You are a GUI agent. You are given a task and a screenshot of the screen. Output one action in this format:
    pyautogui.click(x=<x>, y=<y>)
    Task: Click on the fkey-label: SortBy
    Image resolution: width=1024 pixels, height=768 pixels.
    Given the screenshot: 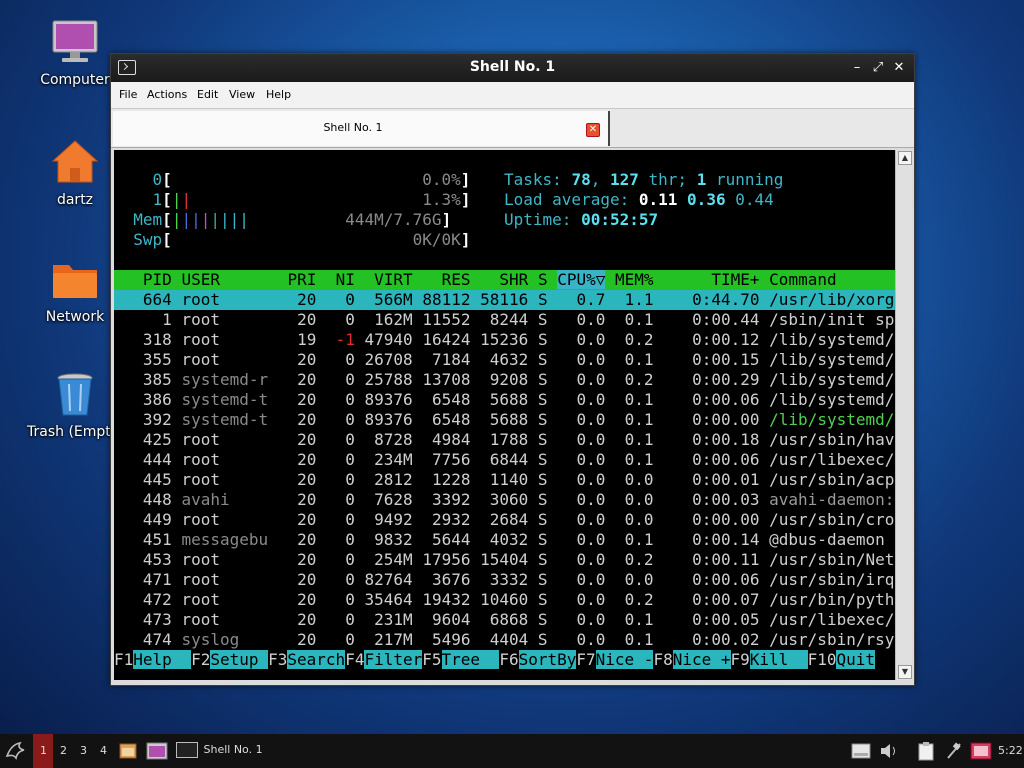 What is the action you would take?
    pyautogui.click(x=547, y=659)
    